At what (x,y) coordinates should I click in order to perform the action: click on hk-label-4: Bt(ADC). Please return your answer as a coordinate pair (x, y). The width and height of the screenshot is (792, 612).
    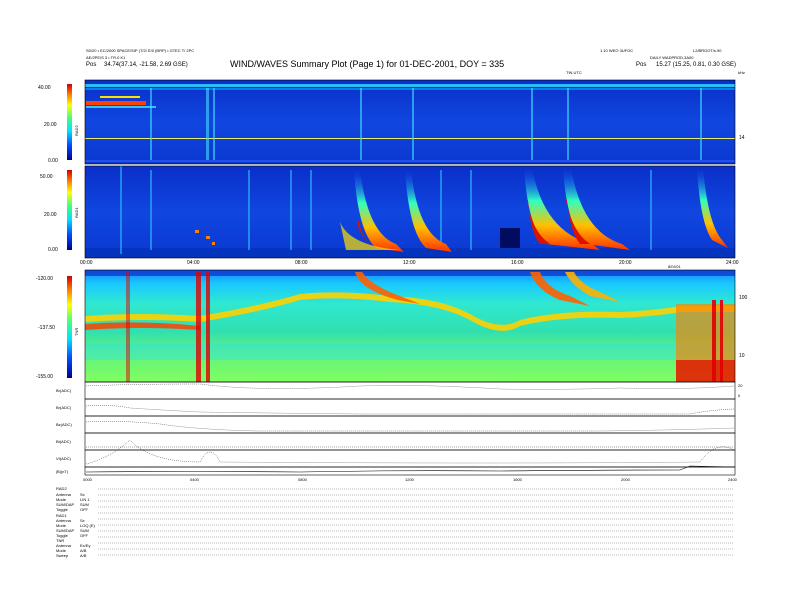
    Looking at the image, I should click on (64, 441).